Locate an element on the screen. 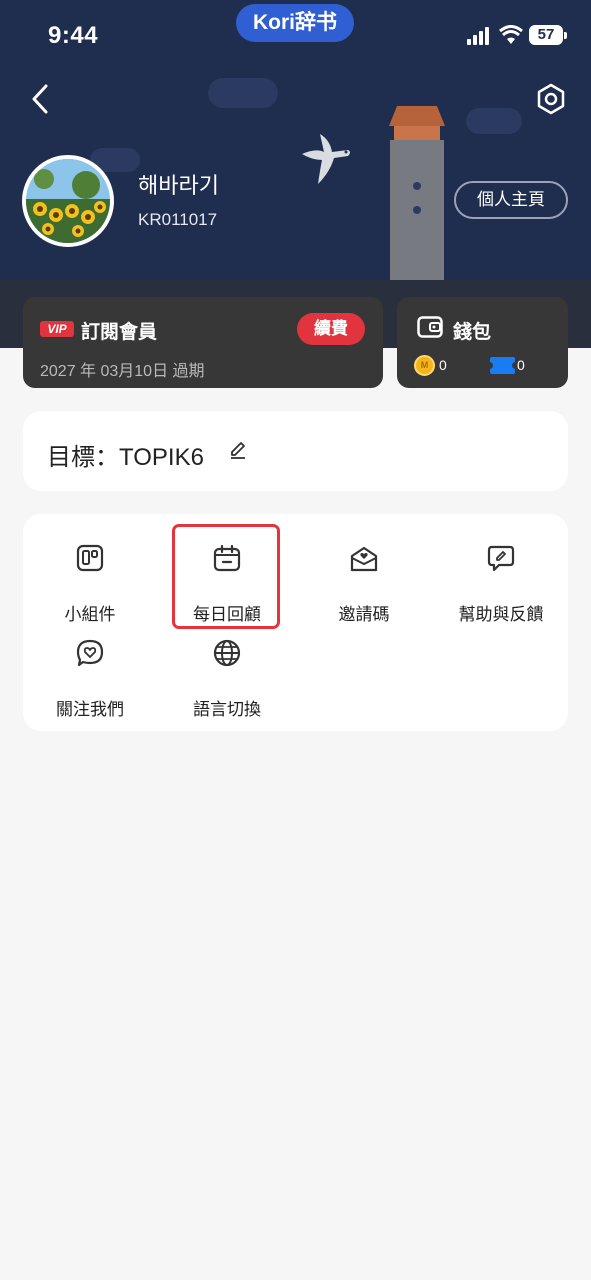 The height and width of the screenshot is (1280, 591). highlight-annotation is located at coordinates (226, 576).